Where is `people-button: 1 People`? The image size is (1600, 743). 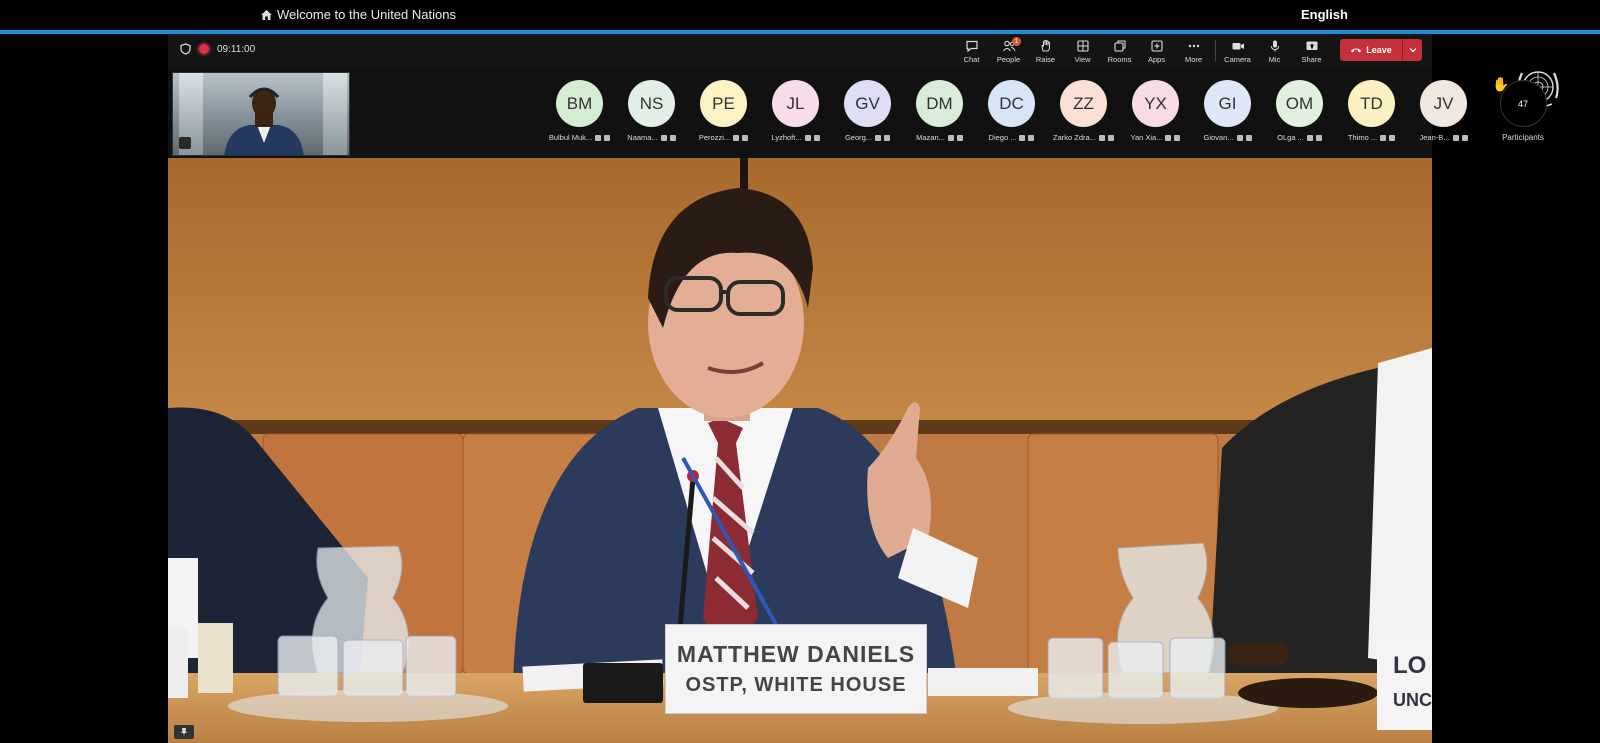
people-button: 1 People is located at coordinates (1008, 51).